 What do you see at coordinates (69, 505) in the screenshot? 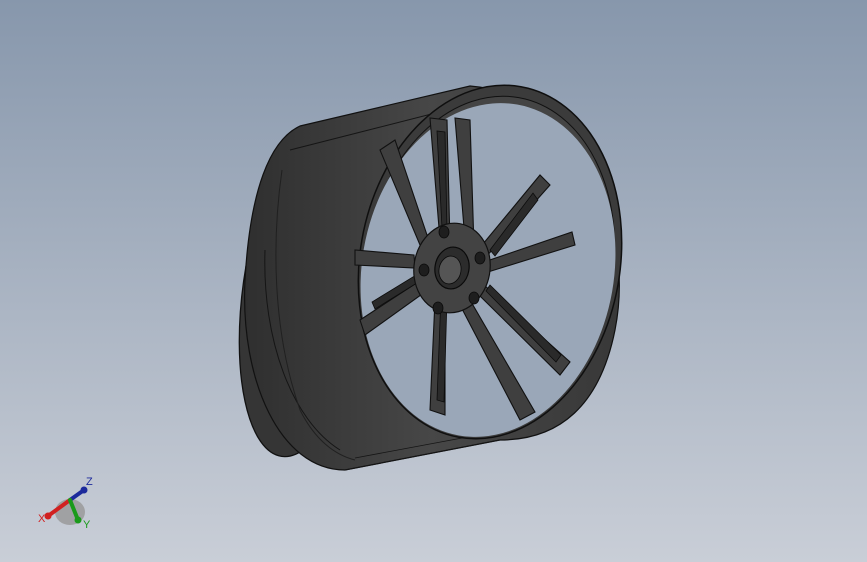
I see `view-orientation-triad: Z X Y` at bounding box center [69, 505].